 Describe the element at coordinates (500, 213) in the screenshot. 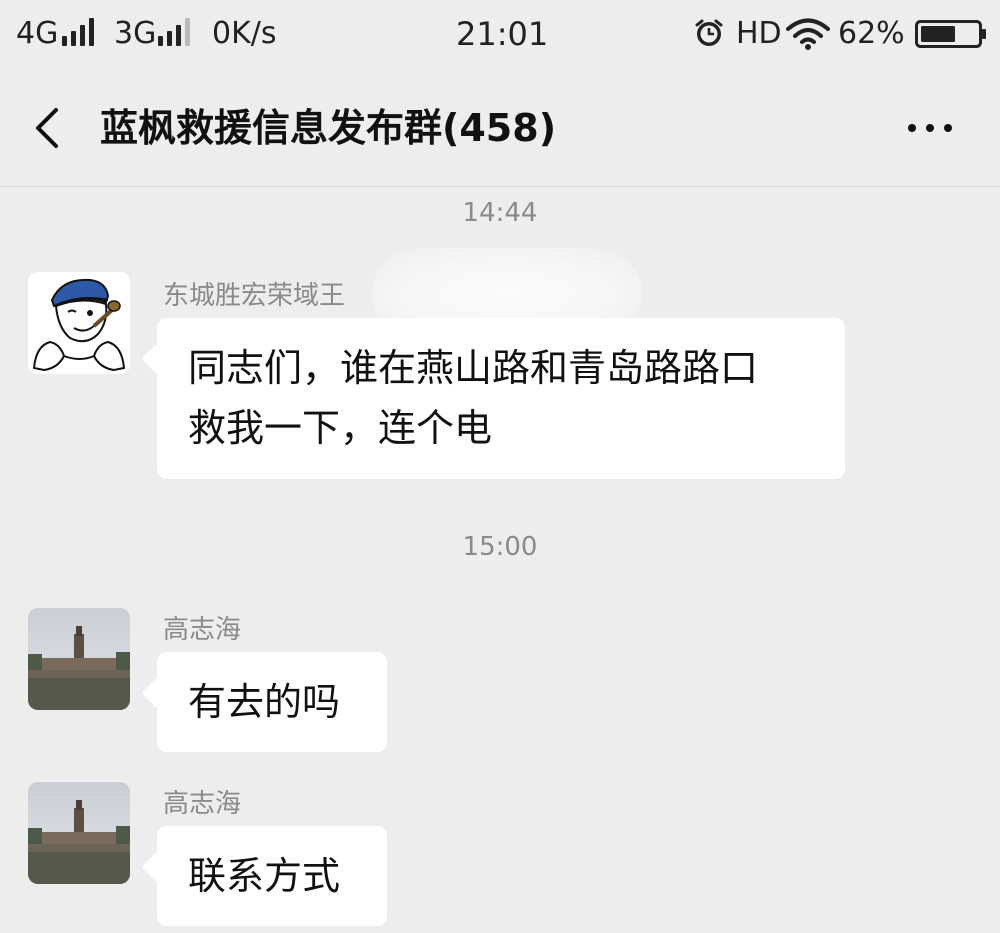

I see `message-timestamp: 14:44` at that location.